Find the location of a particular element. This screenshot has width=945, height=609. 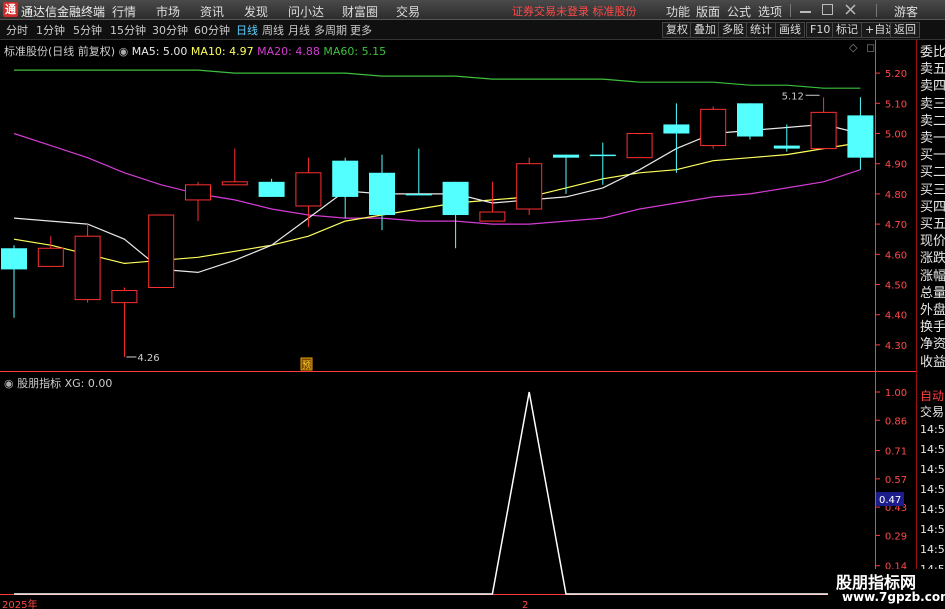

menu-banmian: 版面 is located at coordinates (708, 11).